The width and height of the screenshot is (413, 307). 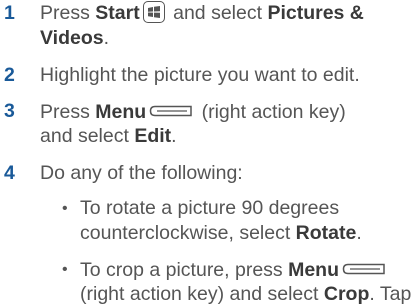 I want to click on step-line: Press Menu (right action key), so click(x=193, y=111).